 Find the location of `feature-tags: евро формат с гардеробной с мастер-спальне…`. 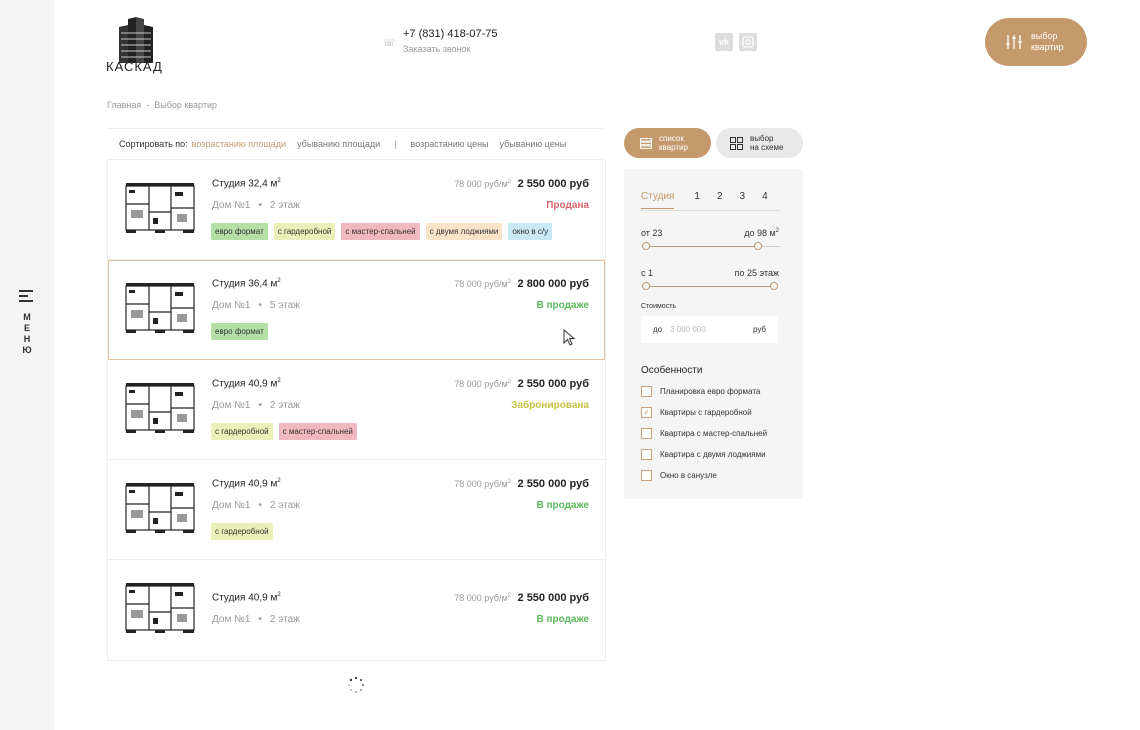

feature-tags: евро формат с гардеробной с мастер-спальне… is located at coordinates (382, 231).